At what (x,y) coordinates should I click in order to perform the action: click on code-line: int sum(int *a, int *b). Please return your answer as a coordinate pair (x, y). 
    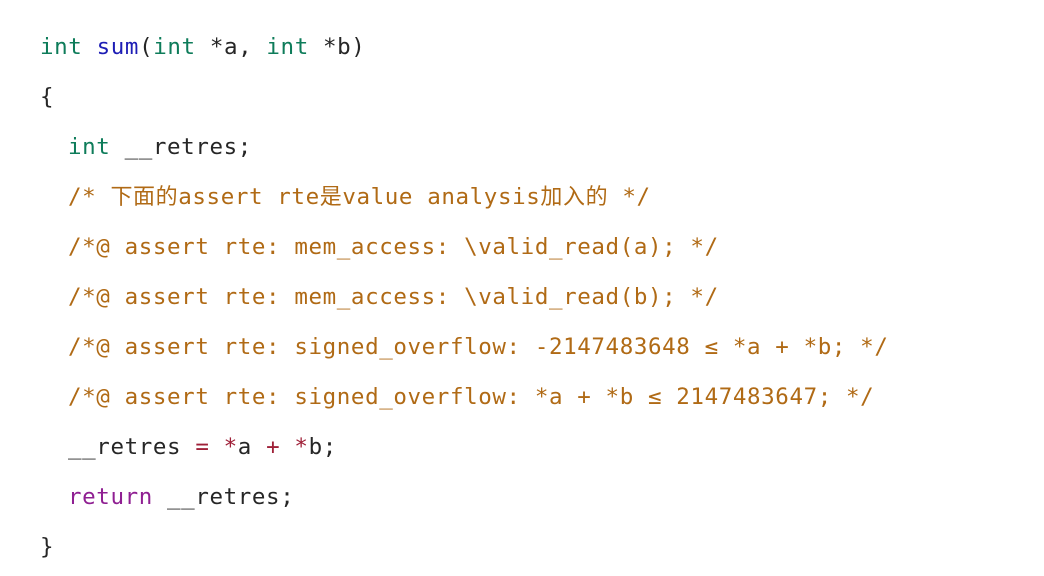
    Looking at the image, I should click on (522, 47).